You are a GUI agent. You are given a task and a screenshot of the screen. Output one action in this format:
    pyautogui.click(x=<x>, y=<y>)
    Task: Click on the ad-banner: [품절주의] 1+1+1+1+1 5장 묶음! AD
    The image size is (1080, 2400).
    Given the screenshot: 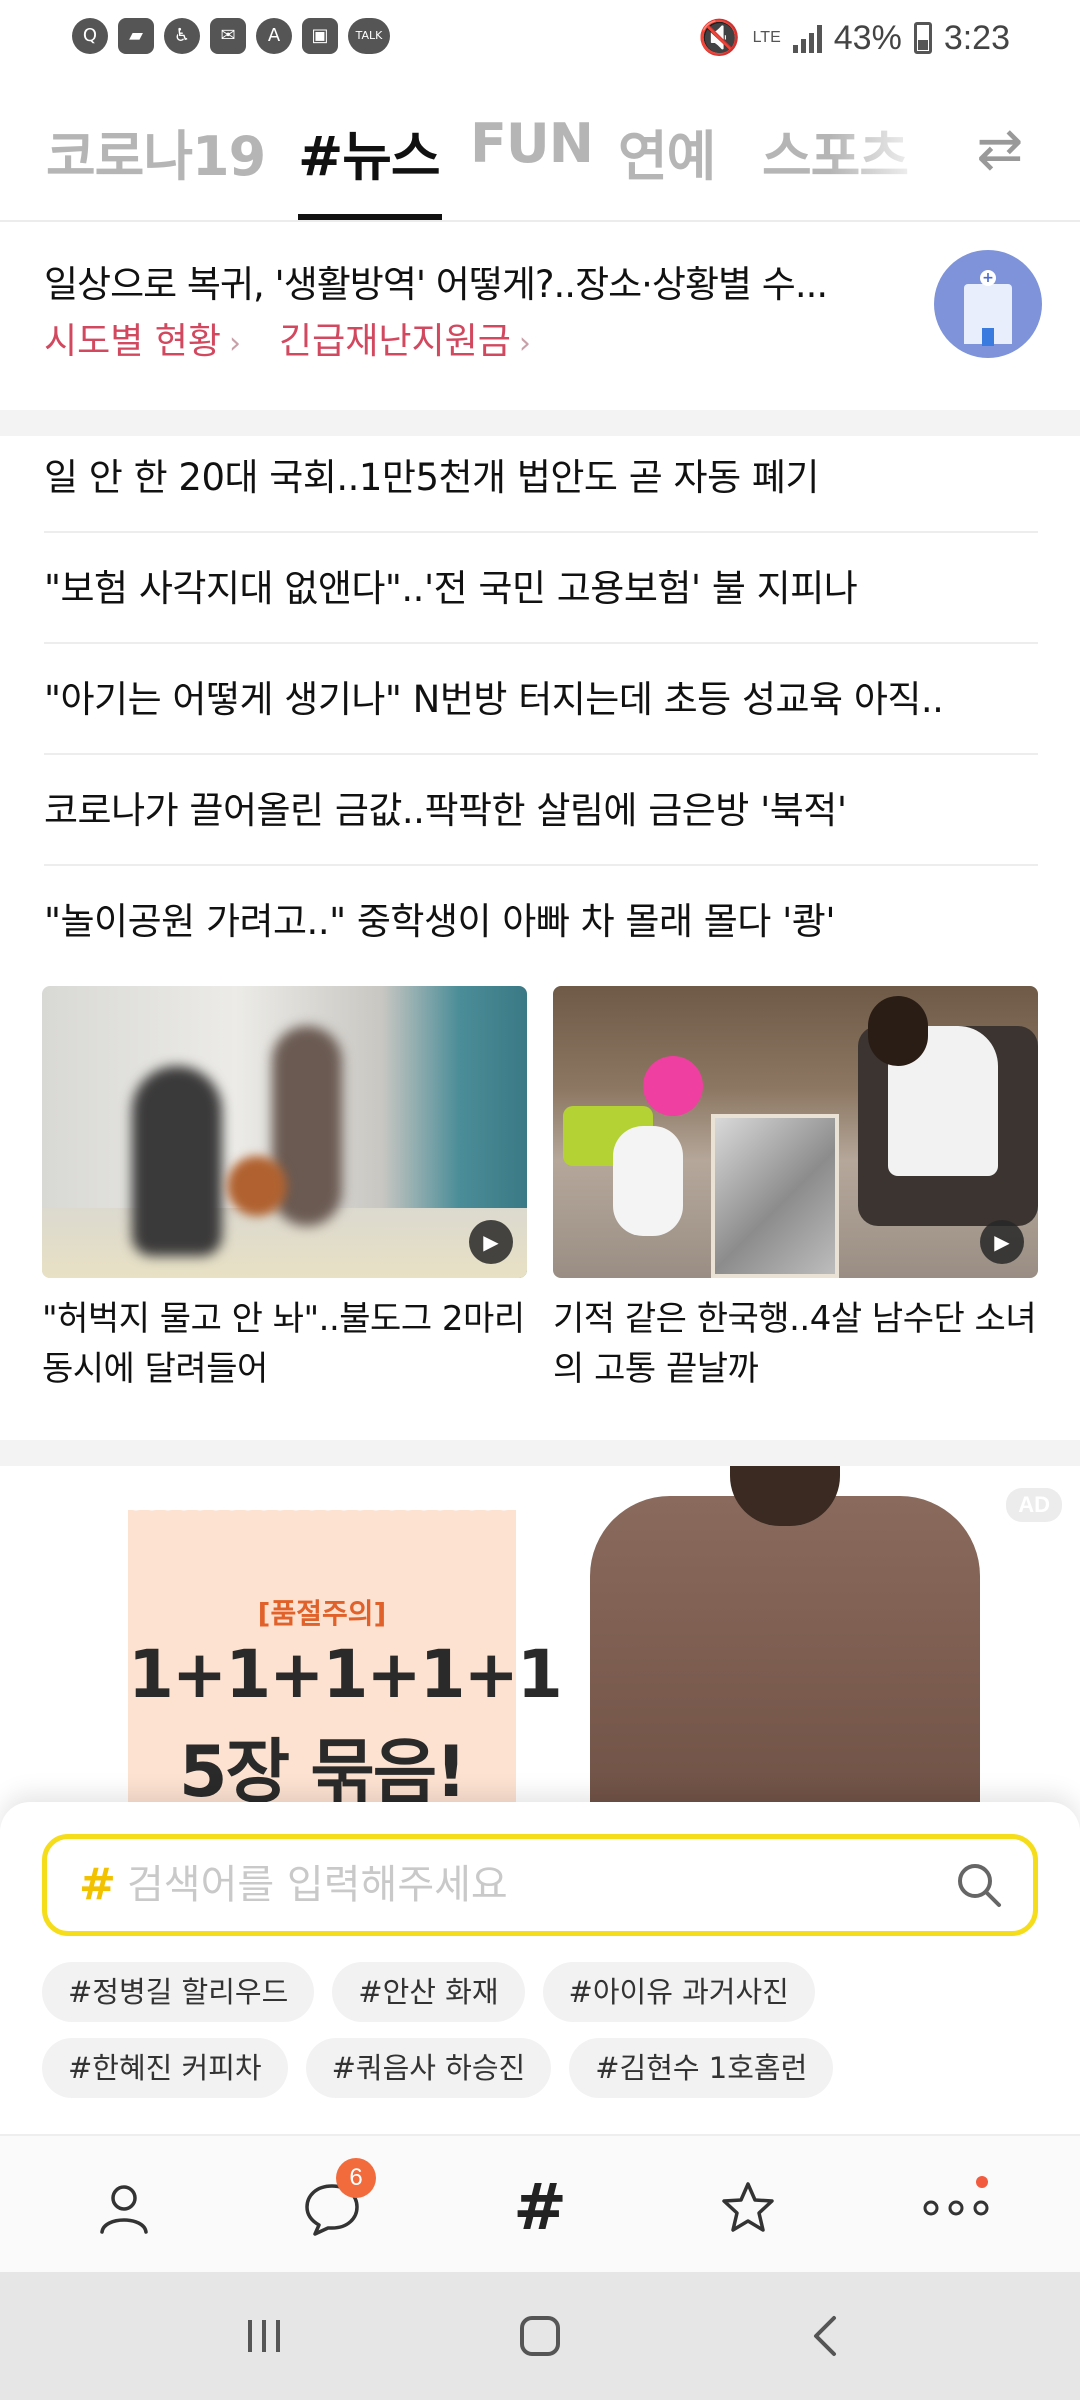 What is the action you would take?
    pyautogui.click(x=540, y=1636)
    